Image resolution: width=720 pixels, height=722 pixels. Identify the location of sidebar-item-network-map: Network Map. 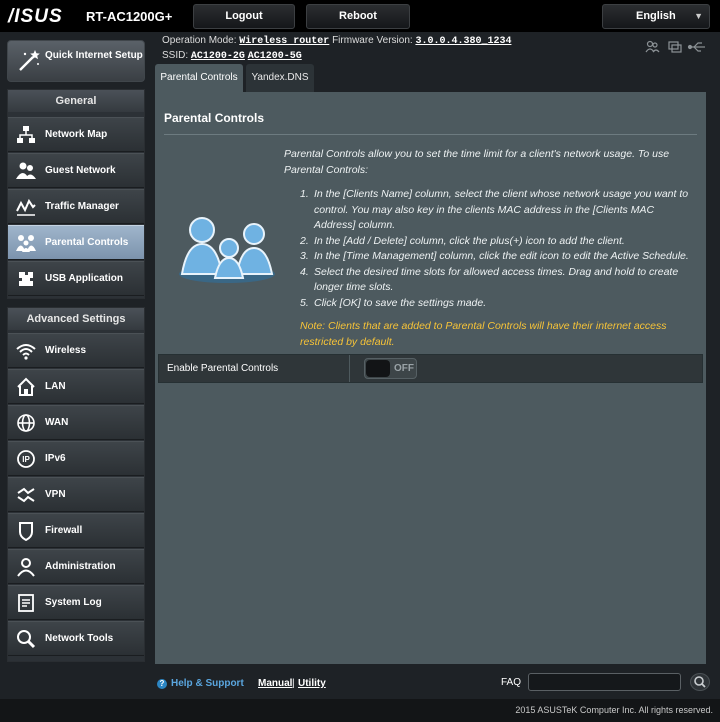
(76, 134).